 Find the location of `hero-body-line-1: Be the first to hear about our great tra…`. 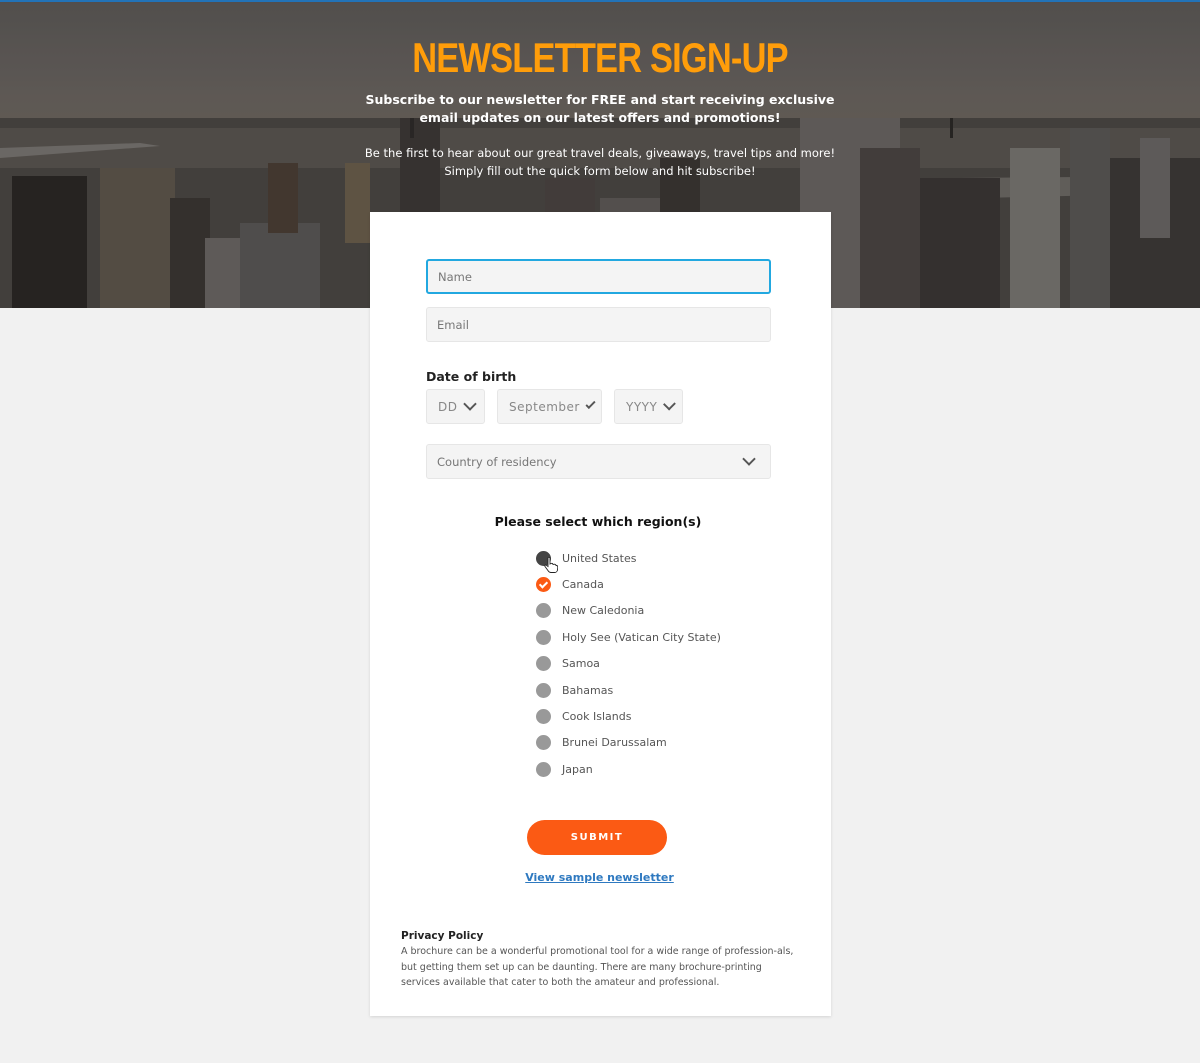

hero-body-line-1: Be the first to hear about our great tra… is located at coordinates (600, 153).